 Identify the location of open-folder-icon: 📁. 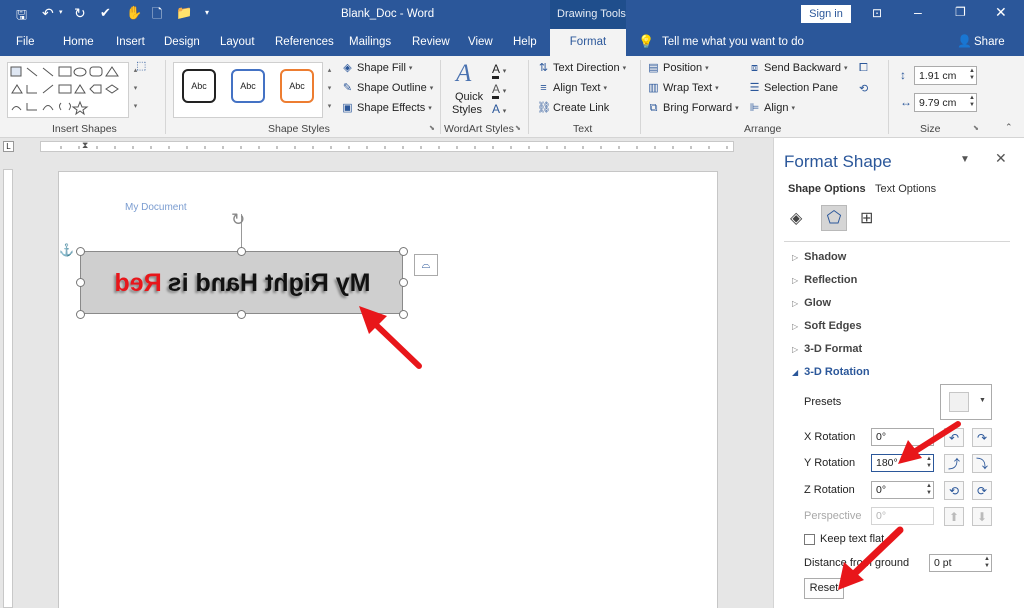
(184, 13).